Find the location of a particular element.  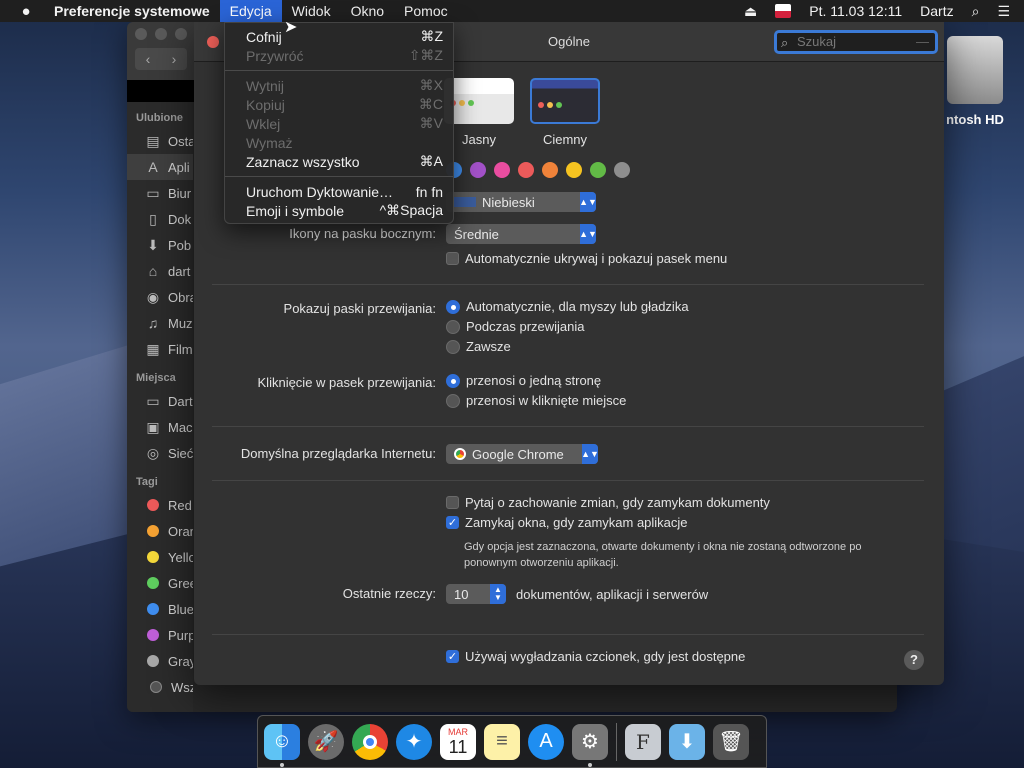

favorites-header: Ulubione is located at coordinates (160, 118).